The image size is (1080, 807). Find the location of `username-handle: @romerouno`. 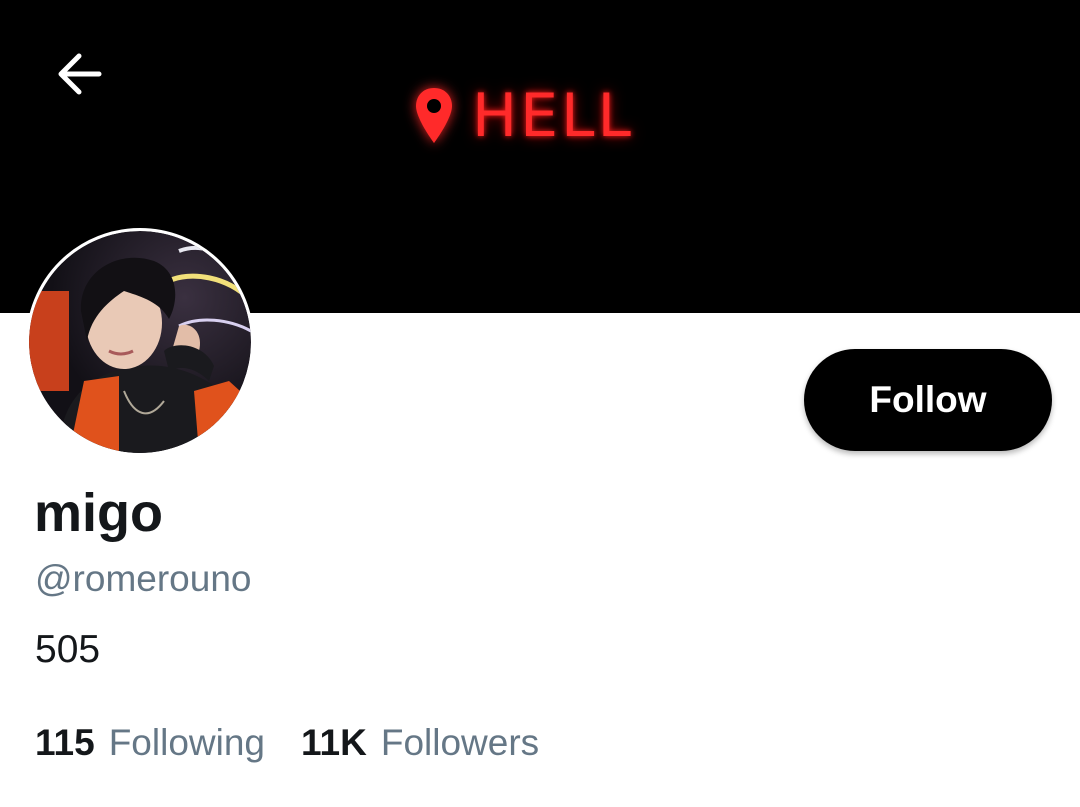

username-handle: @romerouno is located at coordinates (143, 578).